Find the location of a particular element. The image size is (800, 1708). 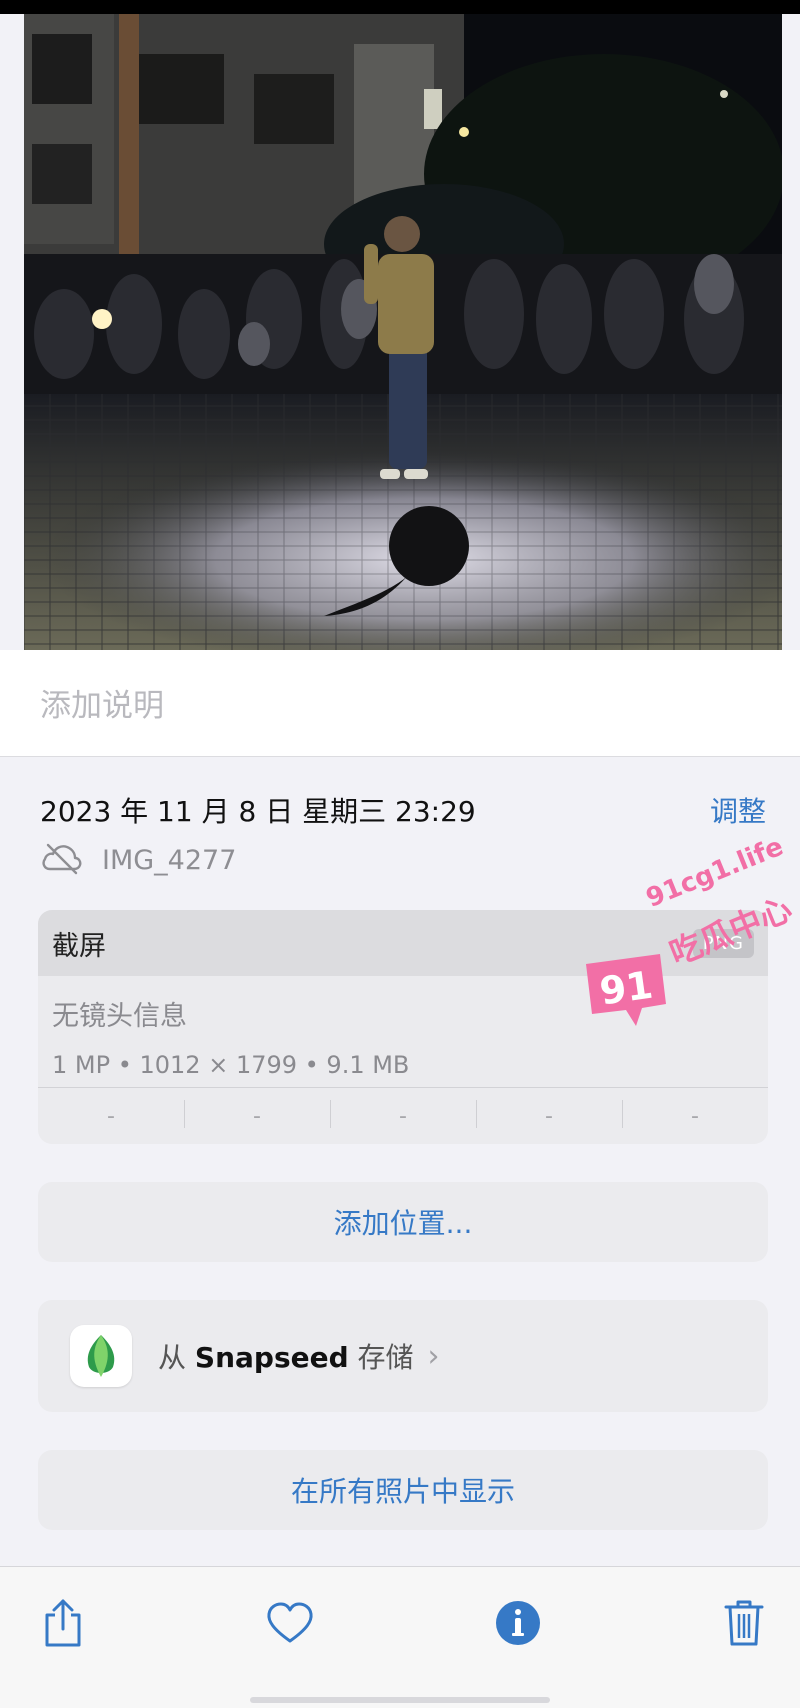

svg-text: 91 is located at coordinates (626, 988).